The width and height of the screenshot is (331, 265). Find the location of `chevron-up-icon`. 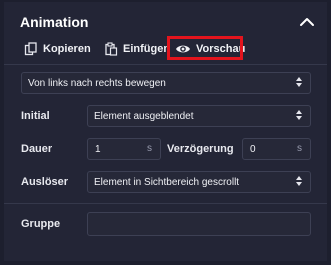

chevron-up-icon is located at coordinates (307, 22).